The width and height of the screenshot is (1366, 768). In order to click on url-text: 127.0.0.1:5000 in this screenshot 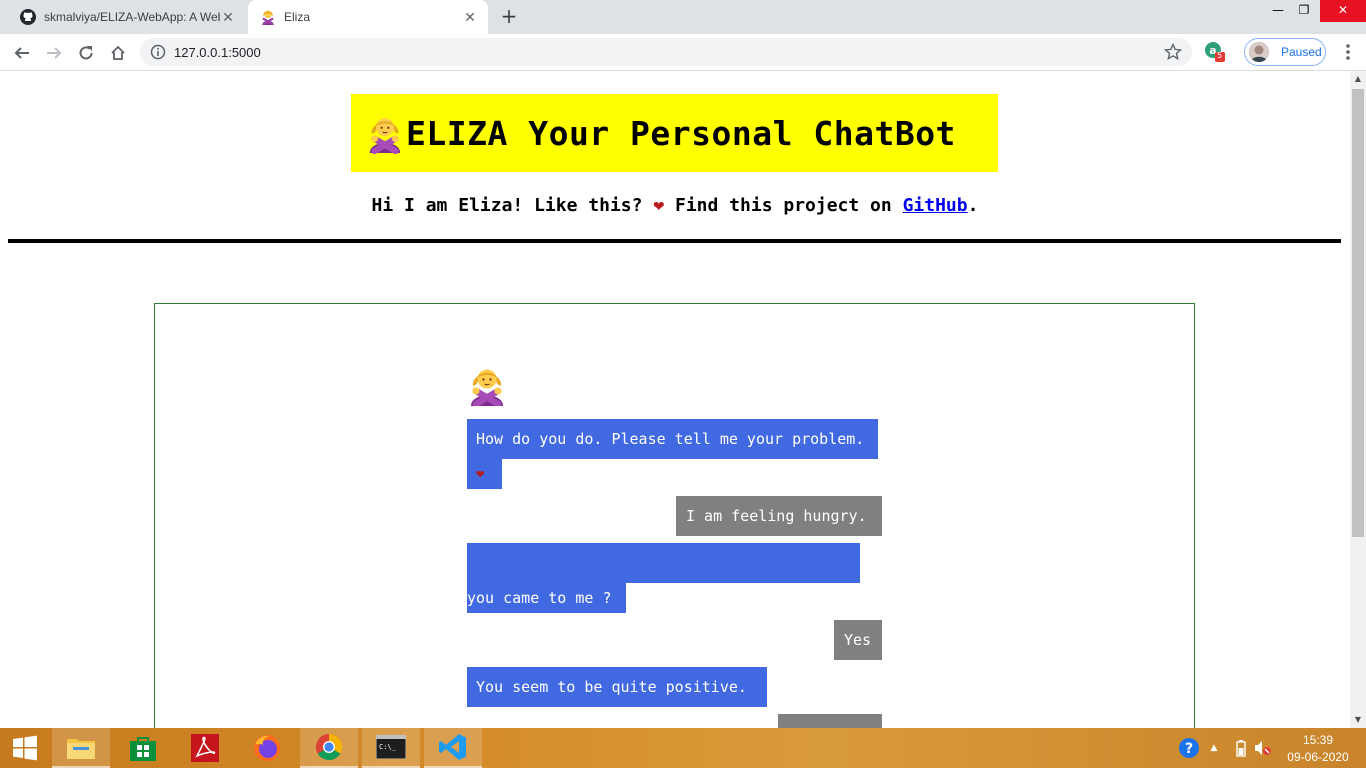, I will do `click(217, 52)`.